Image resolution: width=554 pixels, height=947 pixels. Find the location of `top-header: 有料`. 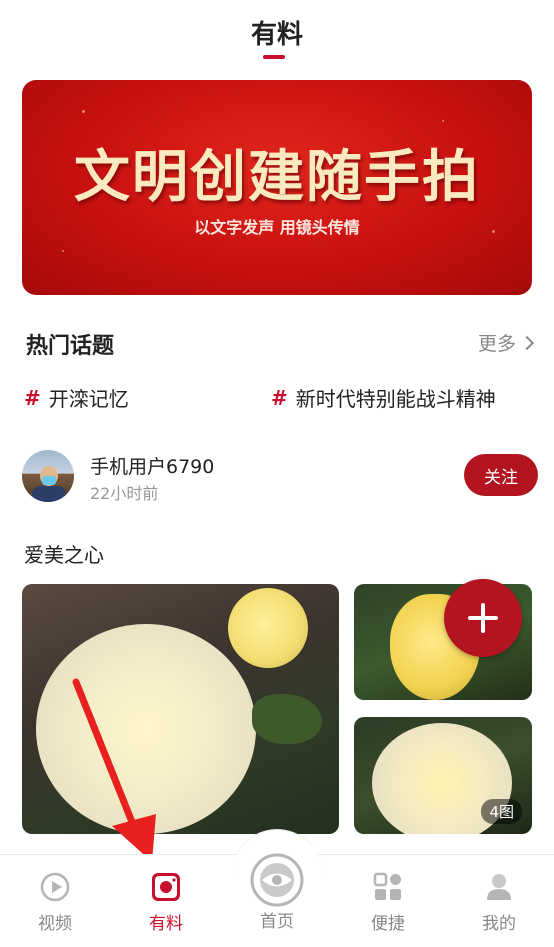

top-header: 有料 is located at coordinates (277, 35).